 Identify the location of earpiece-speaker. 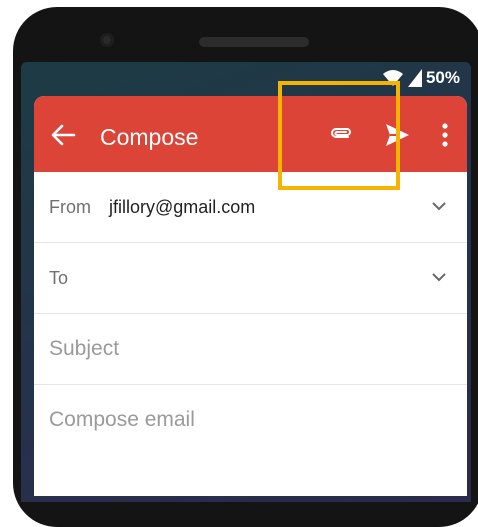
(254, 42).